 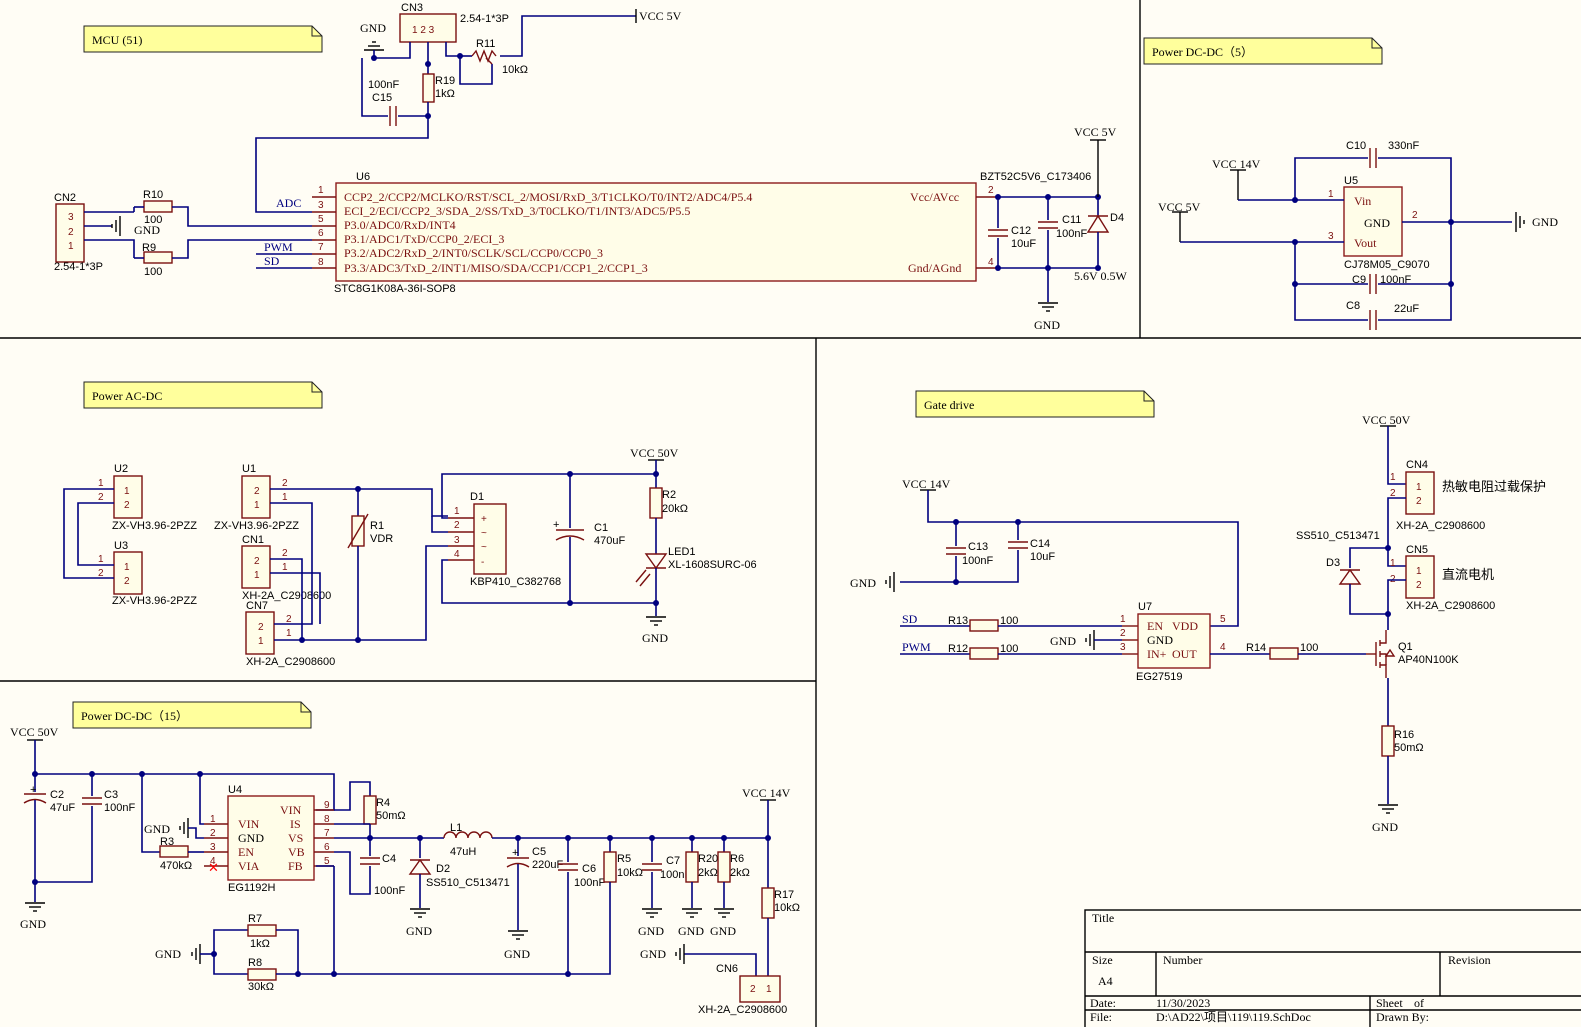 I want to click on r19-label: R19, so click(x=445, y=81).